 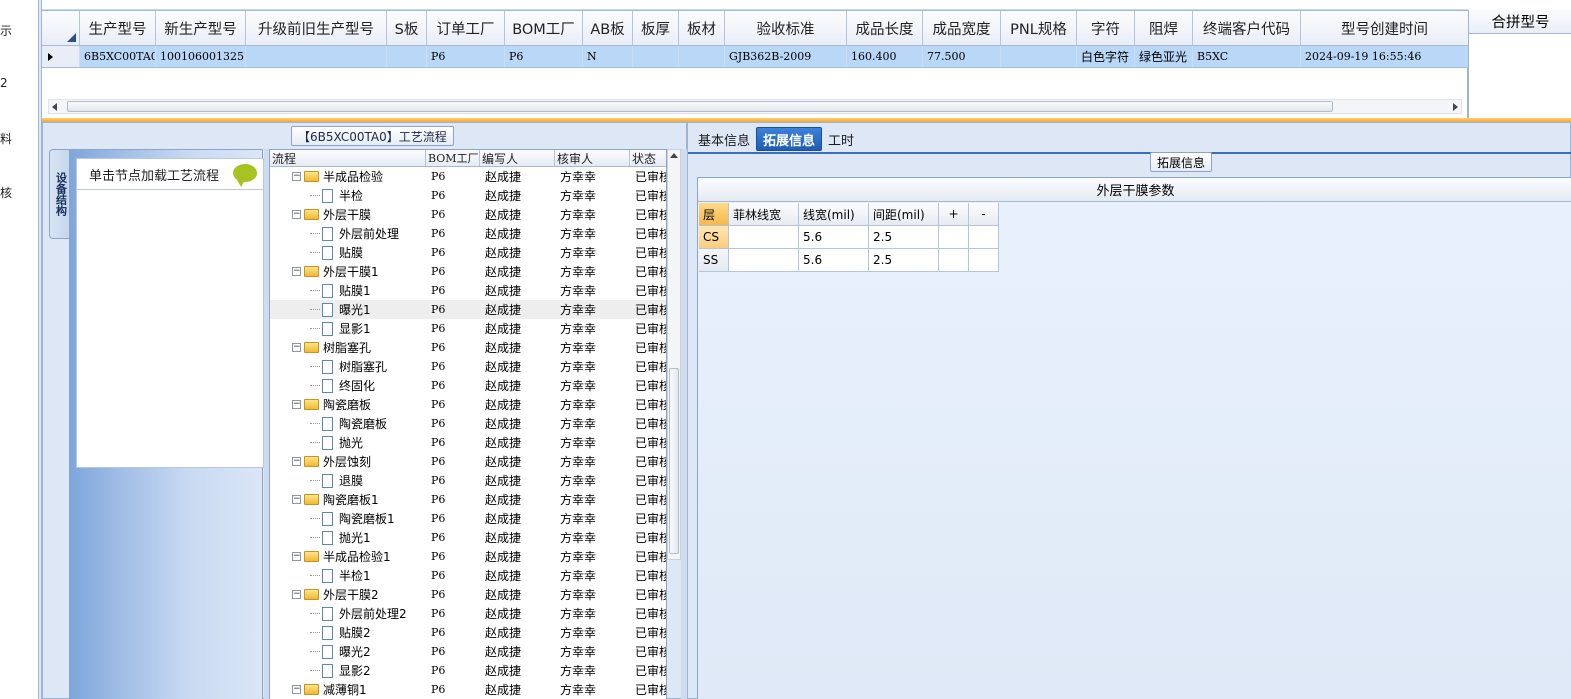 What do you see at coordinates (348, 328) in the screenshot?
I see `tree-node: 显影1` at bounding box center [348, 328].